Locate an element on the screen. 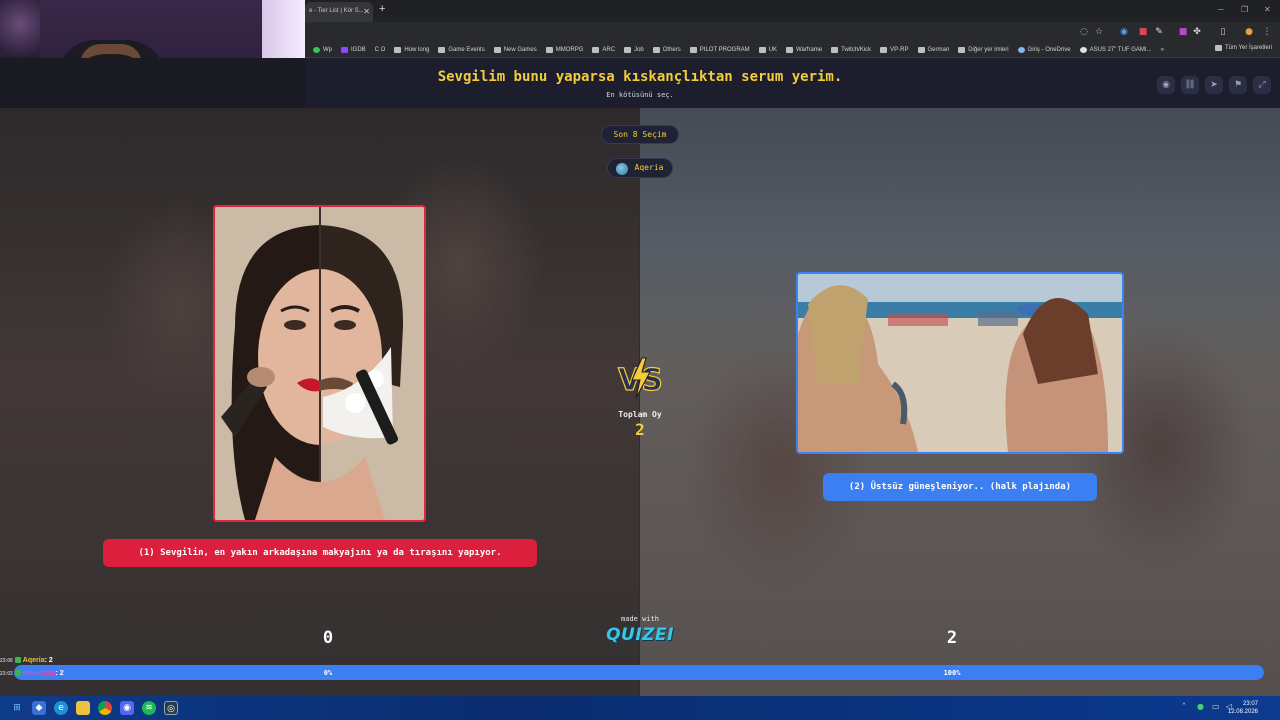 The image size is (1280, 720). bookmark-folder: ARC is located at coordinates (603, 49).